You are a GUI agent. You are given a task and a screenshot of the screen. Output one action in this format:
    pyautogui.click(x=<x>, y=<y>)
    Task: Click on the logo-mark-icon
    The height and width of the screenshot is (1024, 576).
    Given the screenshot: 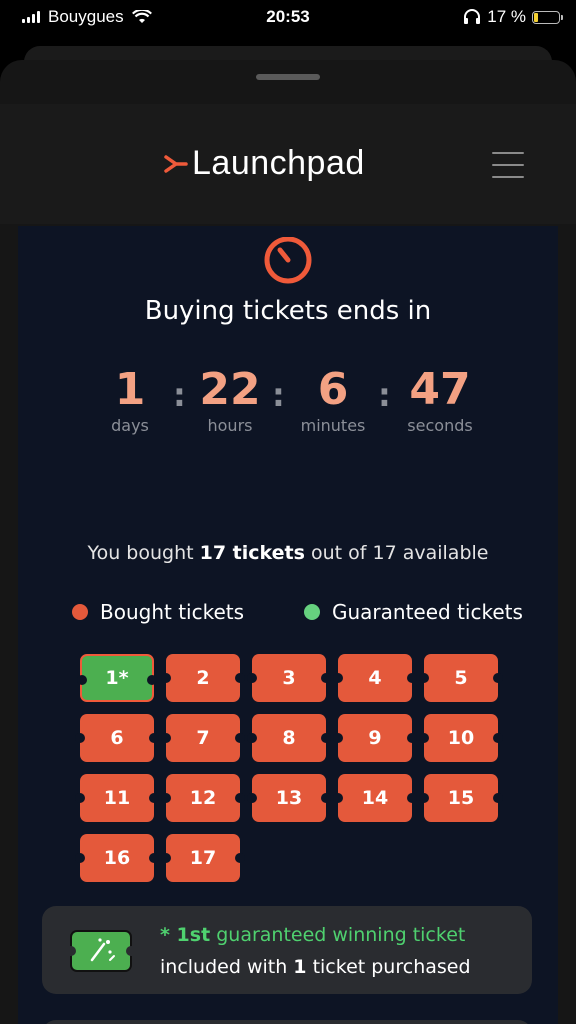 What is the action you would take?
    pyautogui.click(x=176, y=163)
    